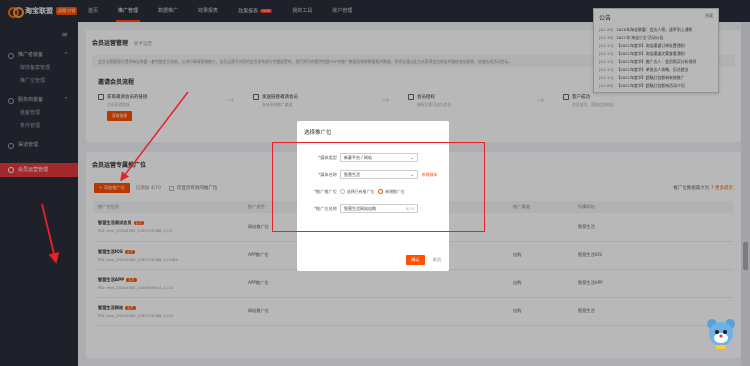 Image resolution: width=750 pixels, height=366 pixels. What do you see at coordinates (721, 334) in the screenshot?
I see `mascot-icon` at bounding box center [721, 334].